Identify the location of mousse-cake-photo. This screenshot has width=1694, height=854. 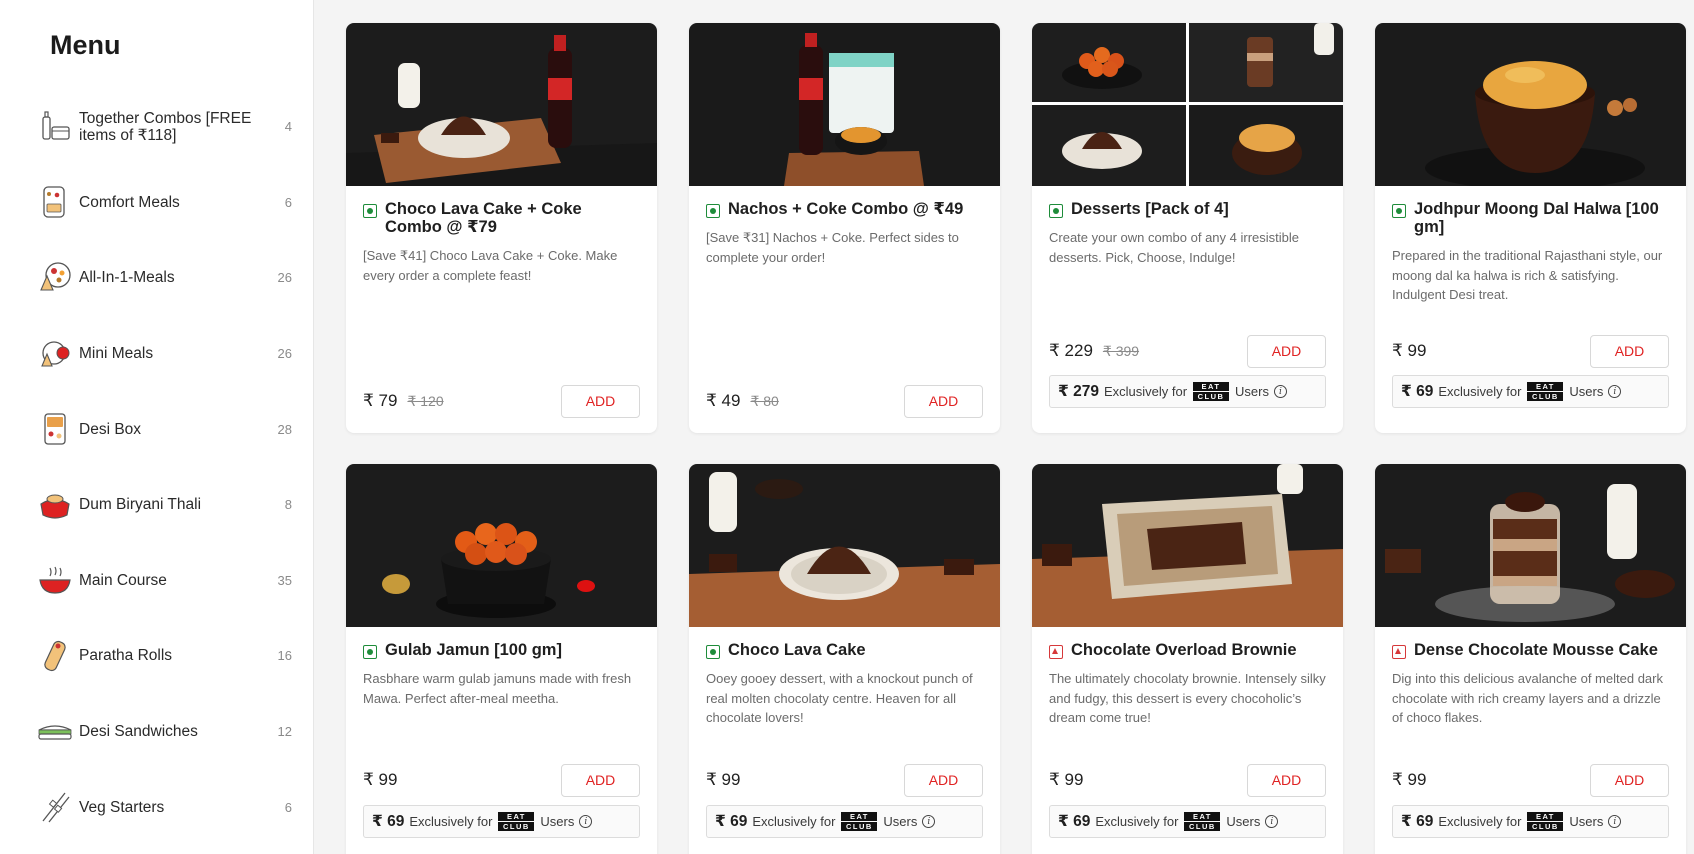
(1530, 545).